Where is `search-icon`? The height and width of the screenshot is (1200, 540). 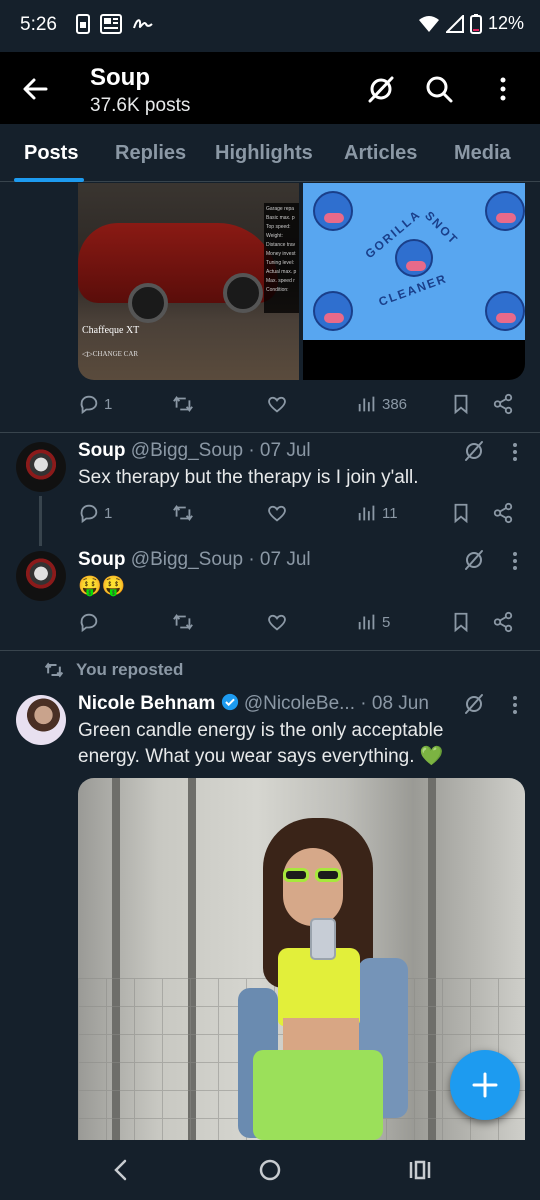
search-icon is located at coordinates (439, 89).